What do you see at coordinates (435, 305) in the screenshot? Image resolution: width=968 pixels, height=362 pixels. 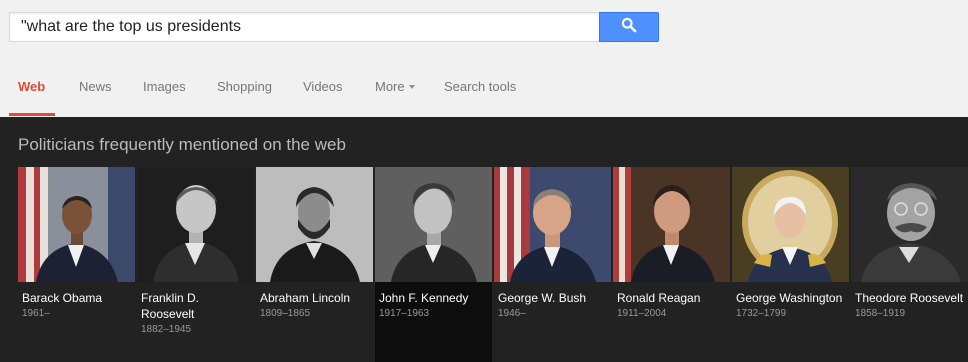 I see `person-card-text: John F. Kennedy 1917–1963` at bounding box center [435, 305].